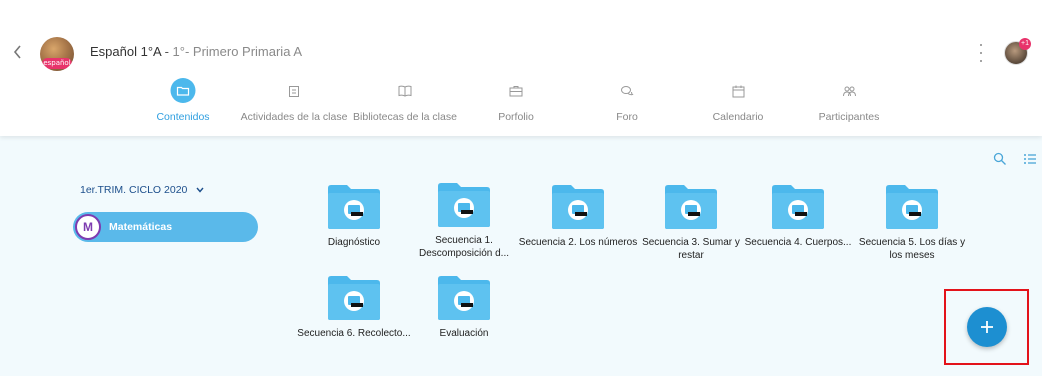 The image size is (1042, 376). What do you see at coordinates (691, 249) in the screenshot?
I see `folder-name: Secuencia 3. Sumar y restar` at bounding box center [691, 249].